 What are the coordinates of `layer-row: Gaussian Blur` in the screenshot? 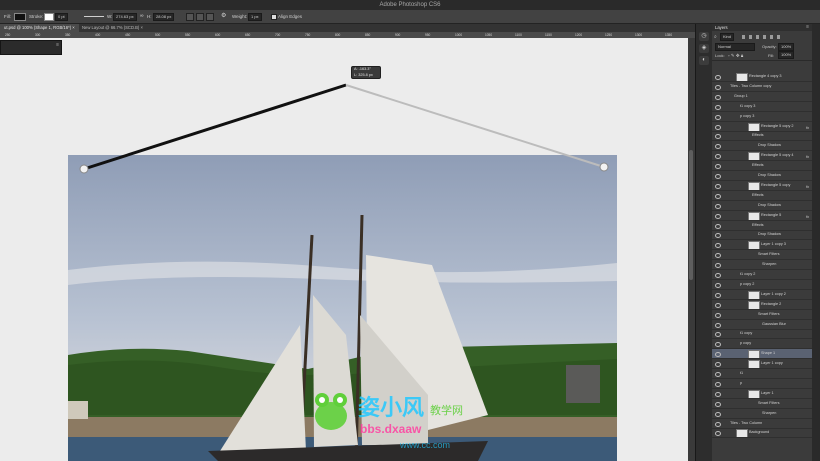 It's located at (762, 325).